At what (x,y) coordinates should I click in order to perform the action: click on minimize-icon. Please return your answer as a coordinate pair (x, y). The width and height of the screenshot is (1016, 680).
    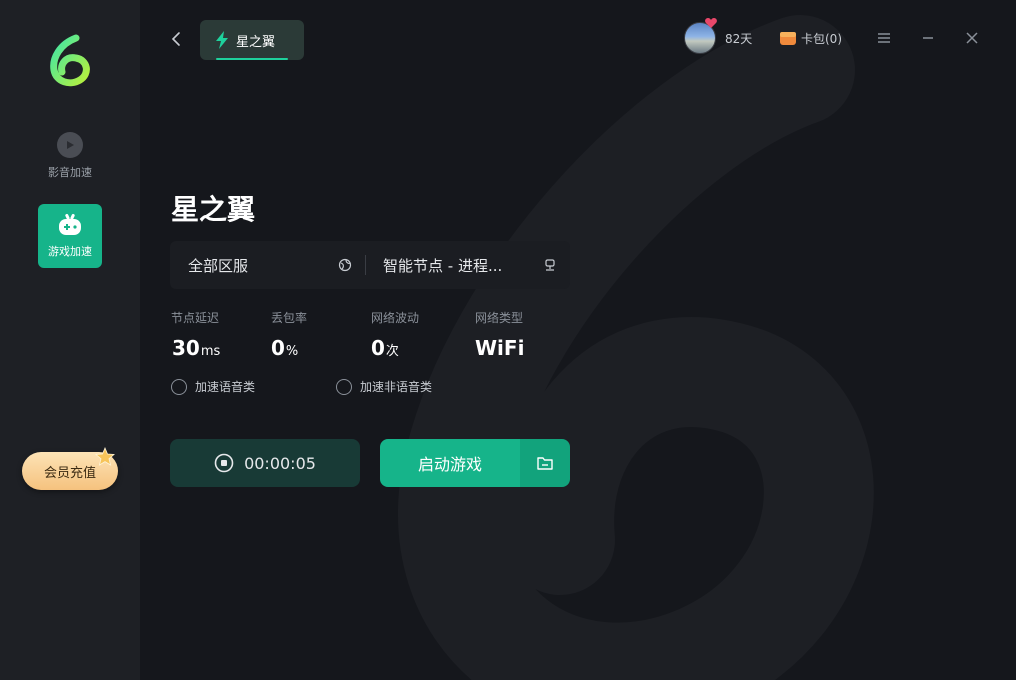
    Looking at the image, I should click on (928, 38).